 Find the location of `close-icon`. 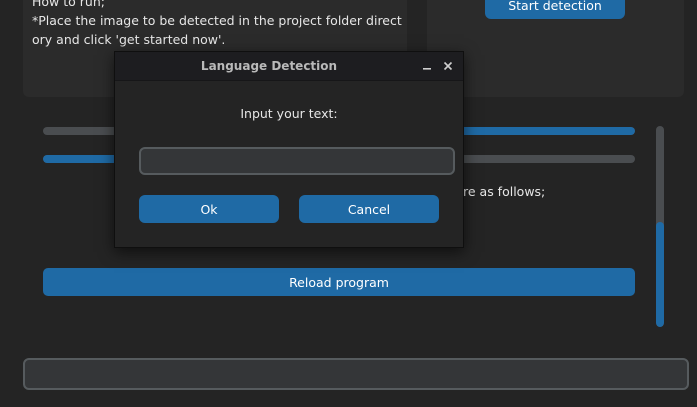

close-icon is located at coordinates (448, 66).